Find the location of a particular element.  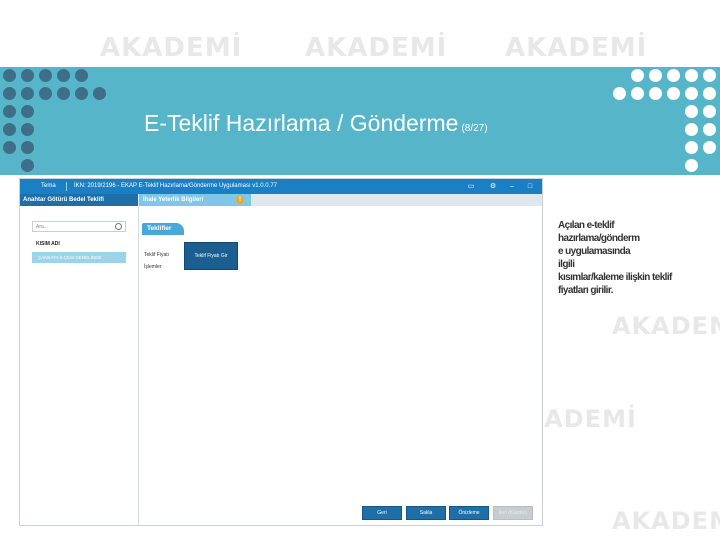

side-note-line: hazırlama/gönderm is located at coordinates (599, 238).